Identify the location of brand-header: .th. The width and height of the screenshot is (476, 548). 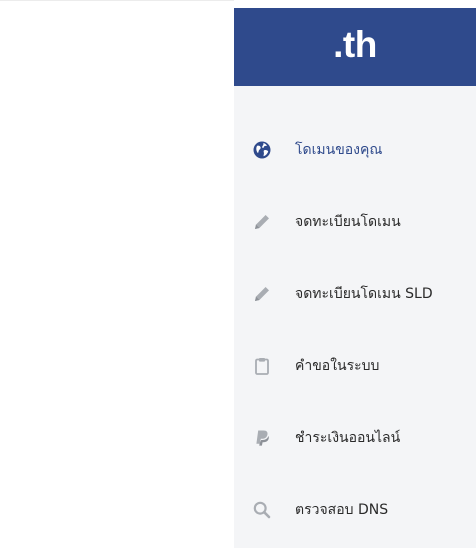
(355, 47).